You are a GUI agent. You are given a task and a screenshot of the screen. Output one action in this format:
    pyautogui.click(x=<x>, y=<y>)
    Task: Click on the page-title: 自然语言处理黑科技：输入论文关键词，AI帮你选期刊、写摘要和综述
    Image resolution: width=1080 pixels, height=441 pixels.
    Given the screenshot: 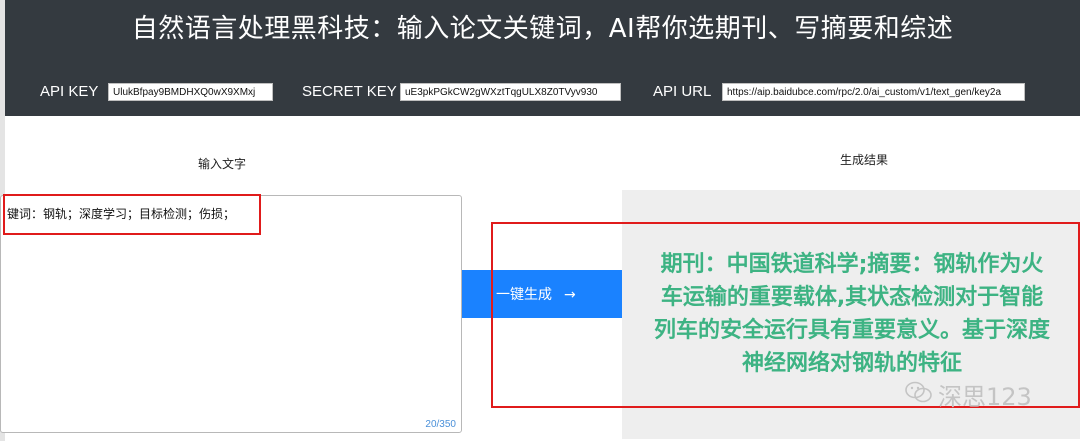 What is the action you would take?
    pyautogui.click(x=542, y=29)
    